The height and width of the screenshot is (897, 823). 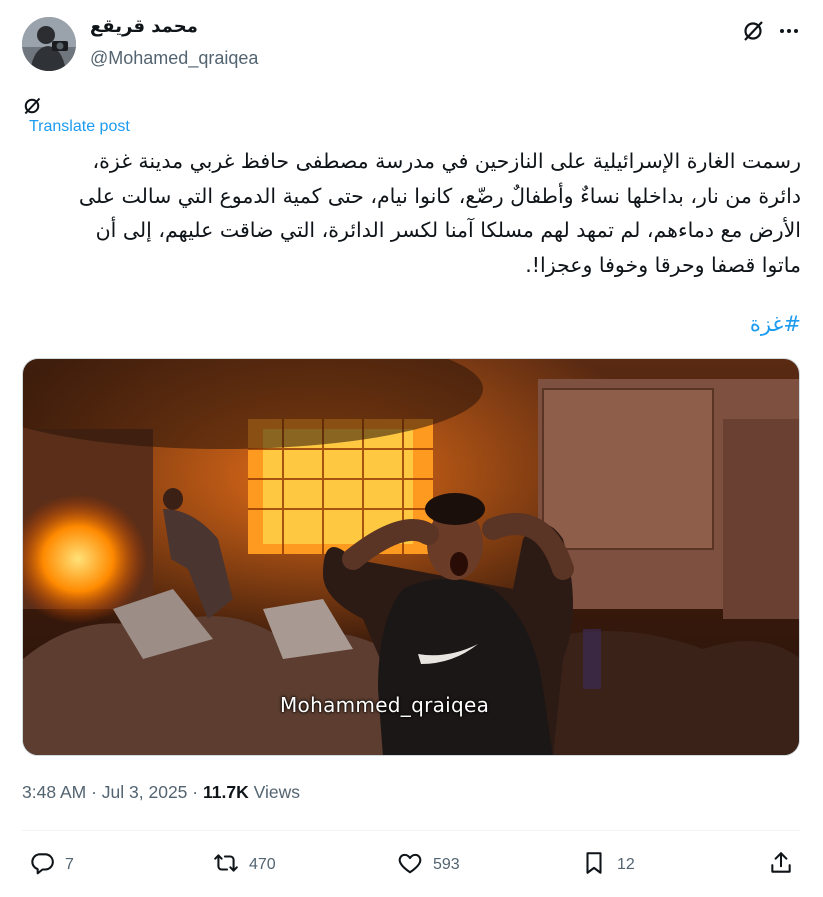 I want to click on bookmark-button: 12, so click(x=608, y=865).